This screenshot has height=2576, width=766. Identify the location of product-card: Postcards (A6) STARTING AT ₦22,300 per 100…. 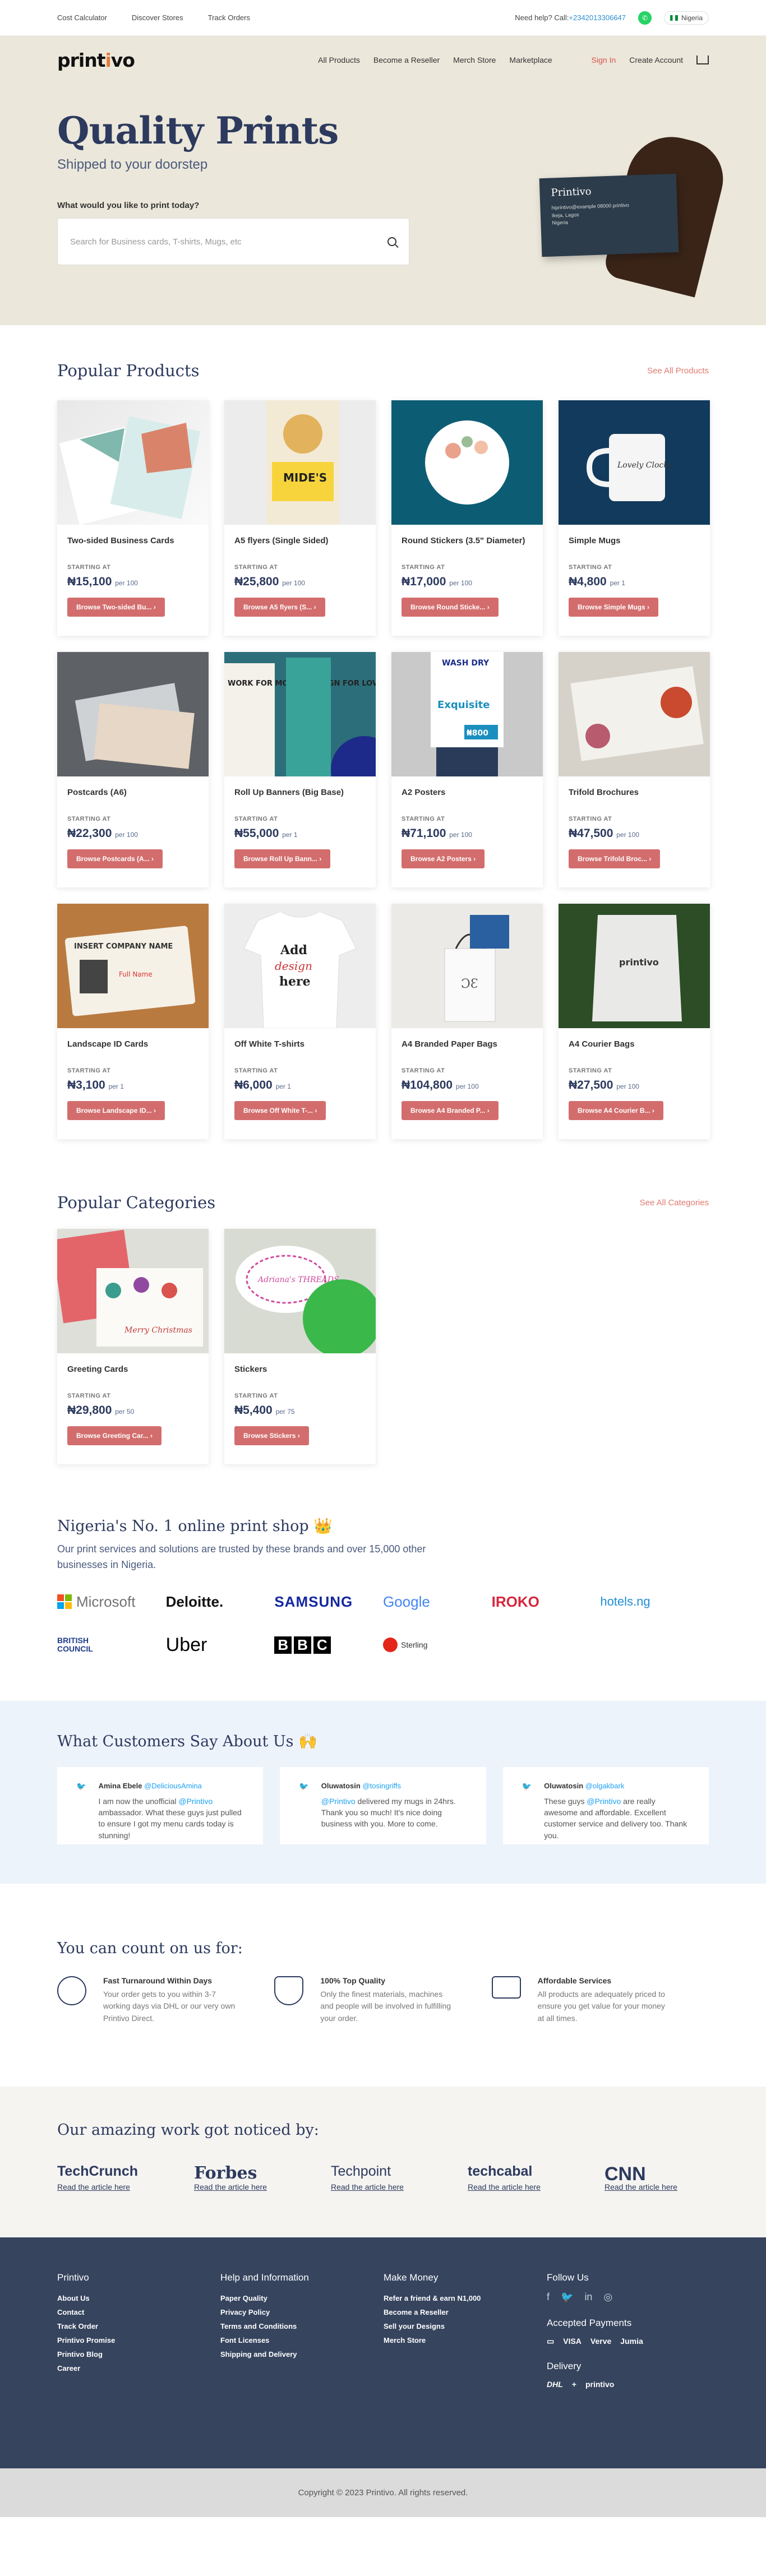
(133, 769).